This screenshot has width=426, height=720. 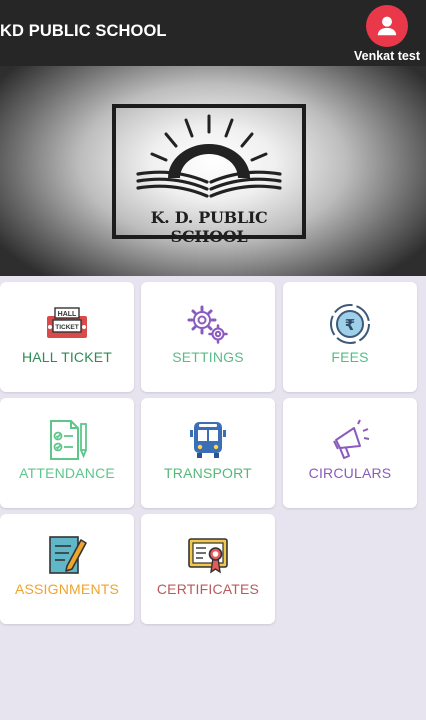 I want to click on settings-label: SETTINGS, so click(x=208, y=357).